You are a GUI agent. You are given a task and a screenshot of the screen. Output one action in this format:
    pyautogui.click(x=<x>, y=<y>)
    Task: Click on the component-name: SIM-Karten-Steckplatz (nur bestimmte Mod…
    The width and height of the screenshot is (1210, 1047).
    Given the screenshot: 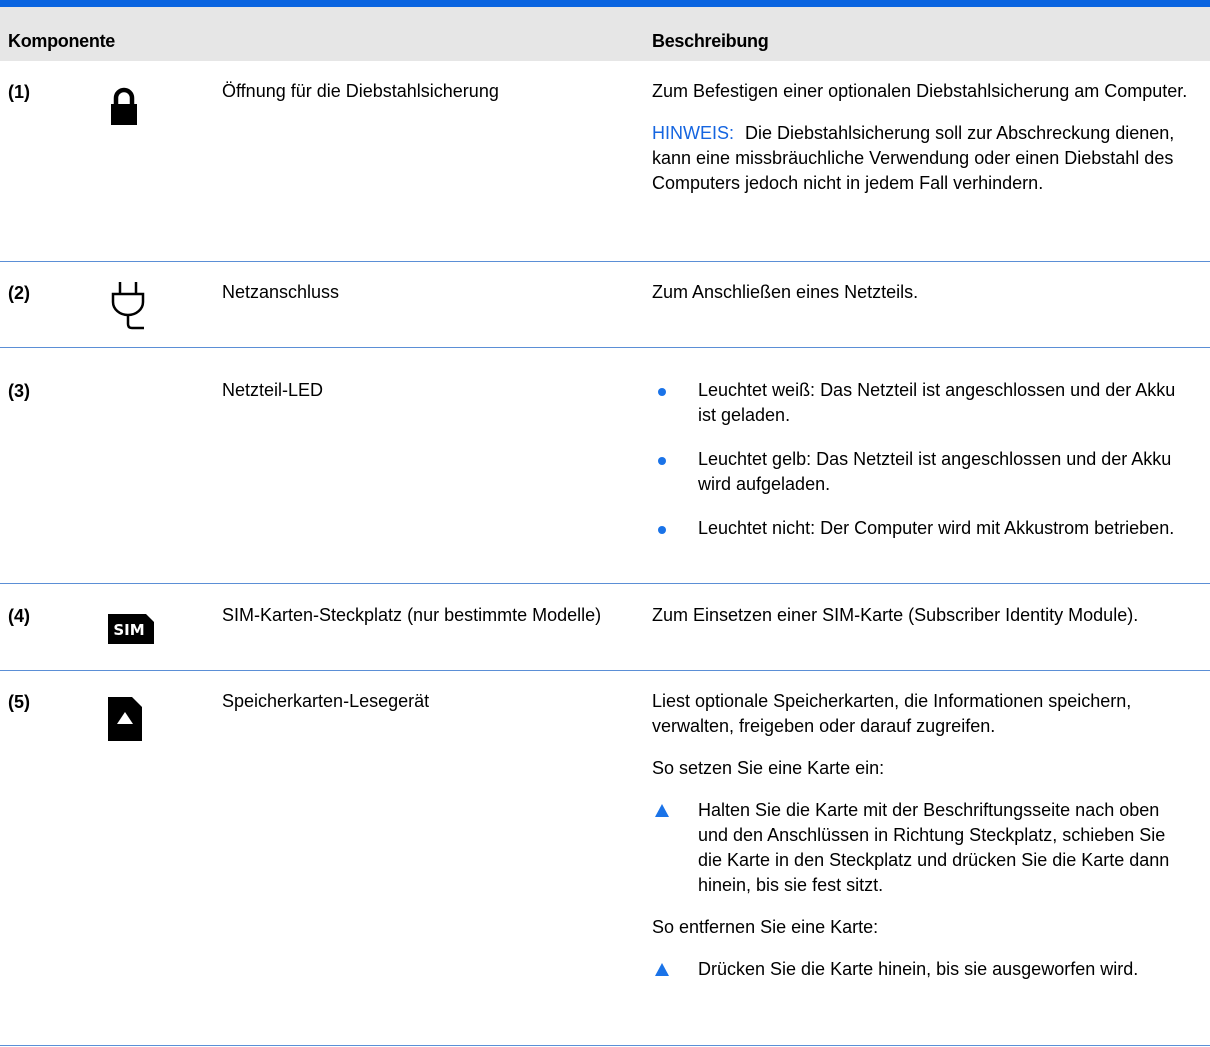 What is the action you would take?
    pyautogui.click(x=412, y=615)
    